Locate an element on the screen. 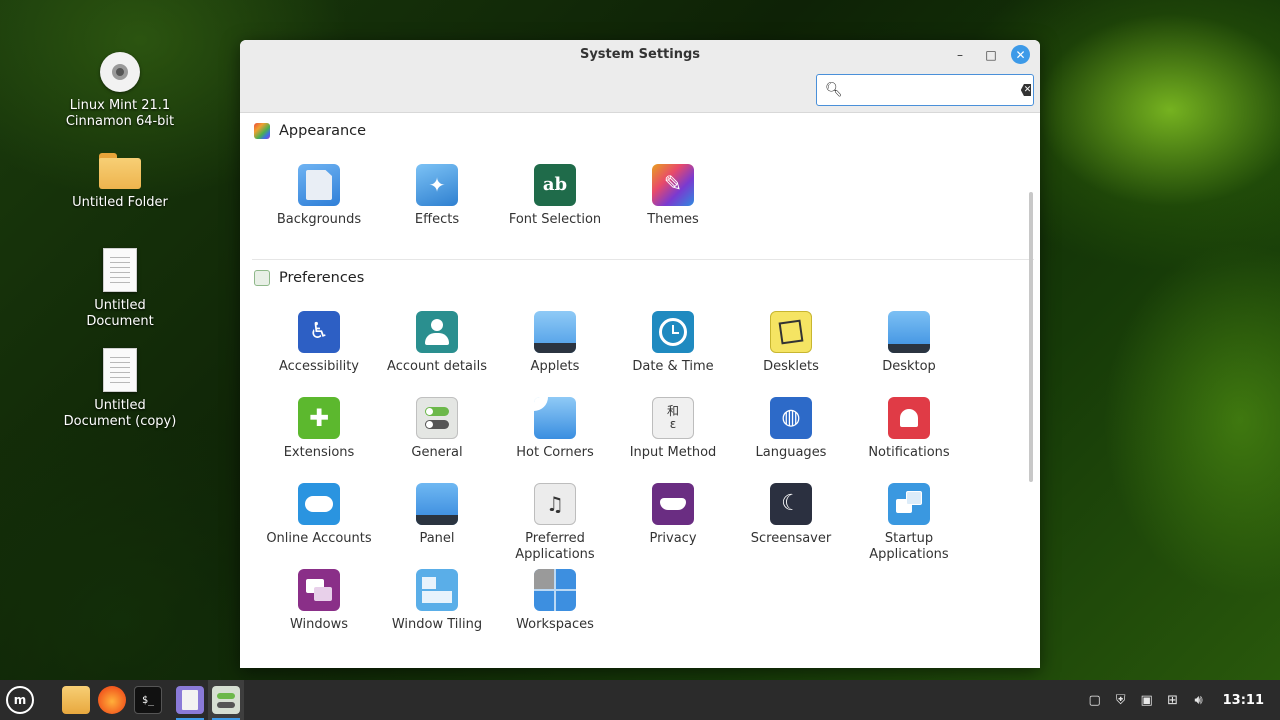 The width and height of the screenshot is (1280, 720). files-icon is located at coordinates (76, 700).